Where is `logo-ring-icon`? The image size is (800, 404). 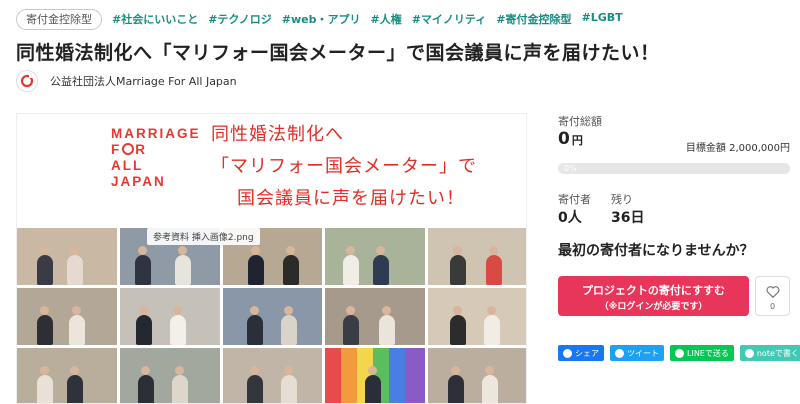
logo-ring-icon is located at coordinates (128, 149).